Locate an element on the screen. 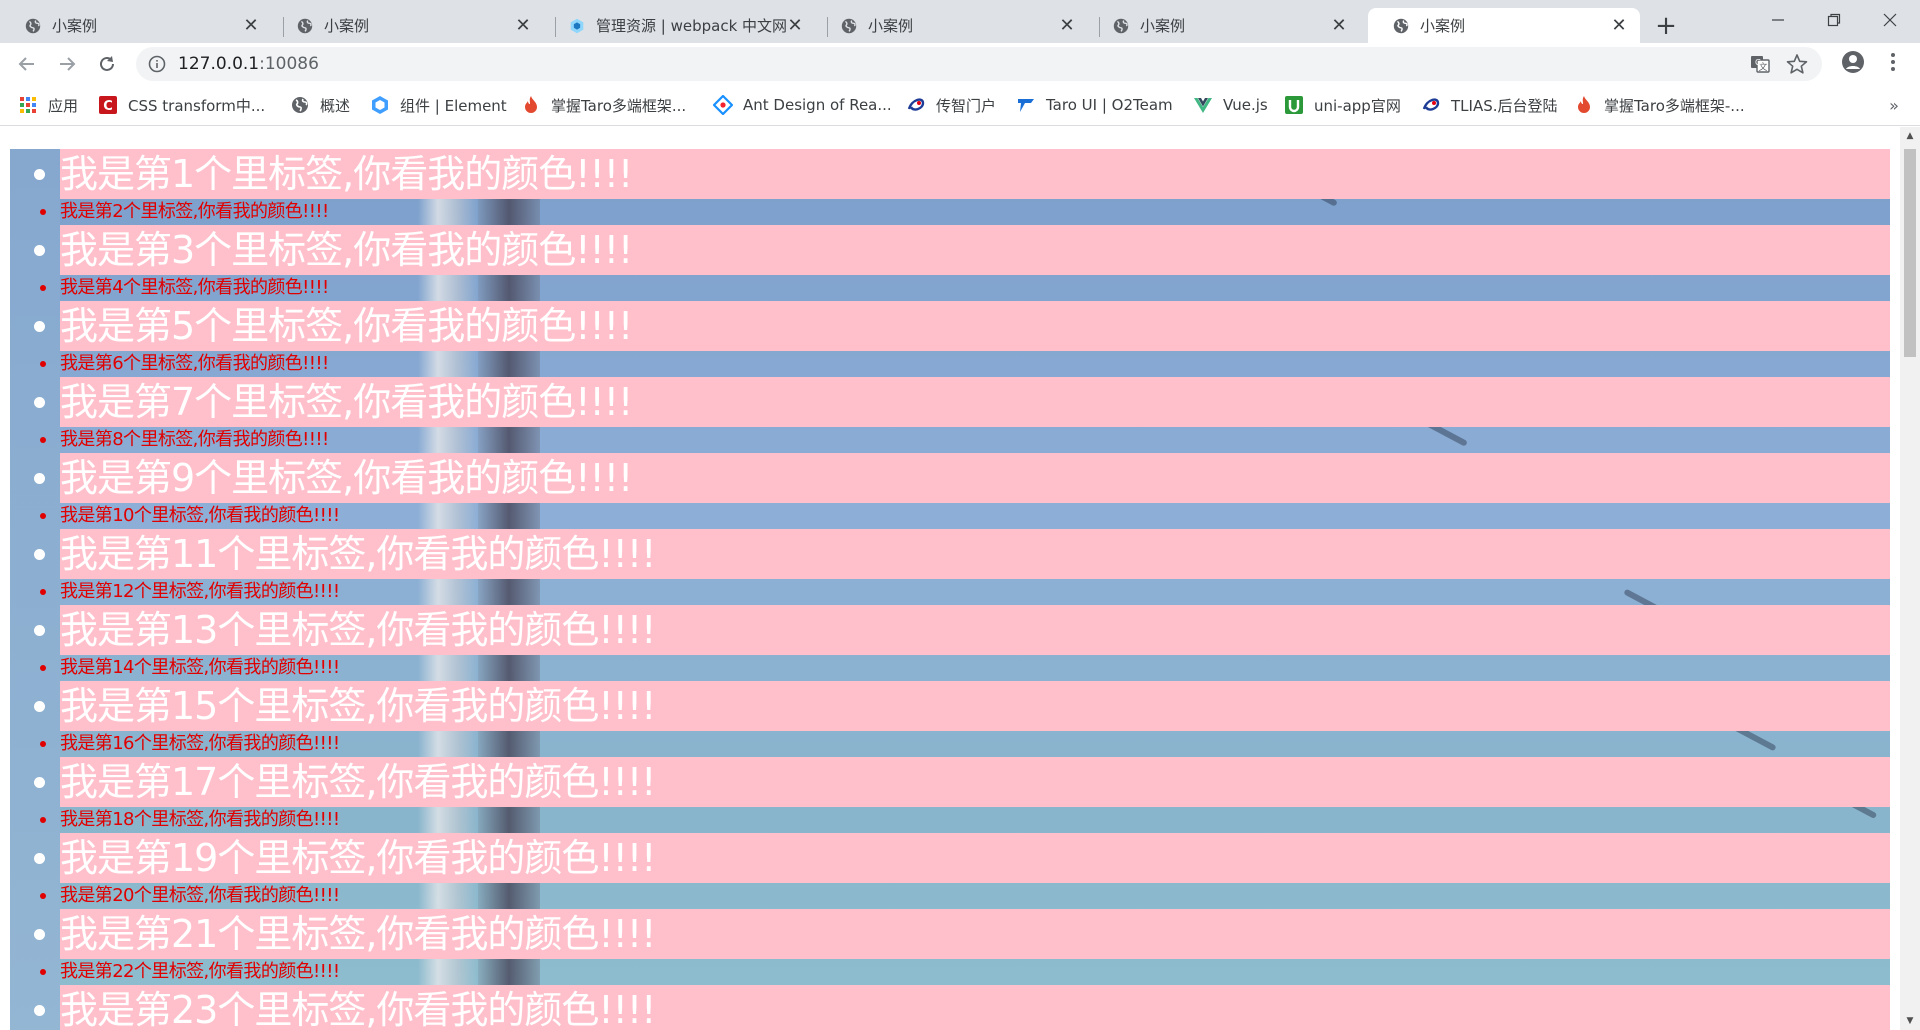 This screenshot has width=1920, height=1030. list-item: 我是第7个里标签,你看我的颜色!!!! is located at coordinates (962, 402).